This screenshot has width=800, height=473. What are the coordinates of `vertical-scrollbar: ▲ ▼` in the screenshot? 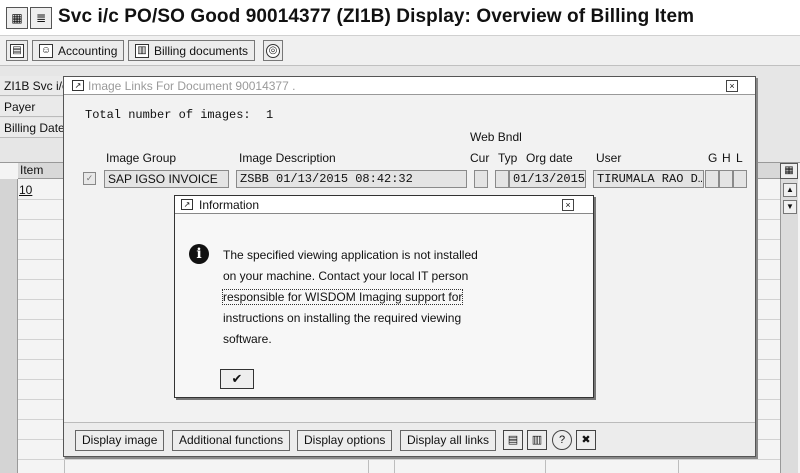 It's located at (789, 318).